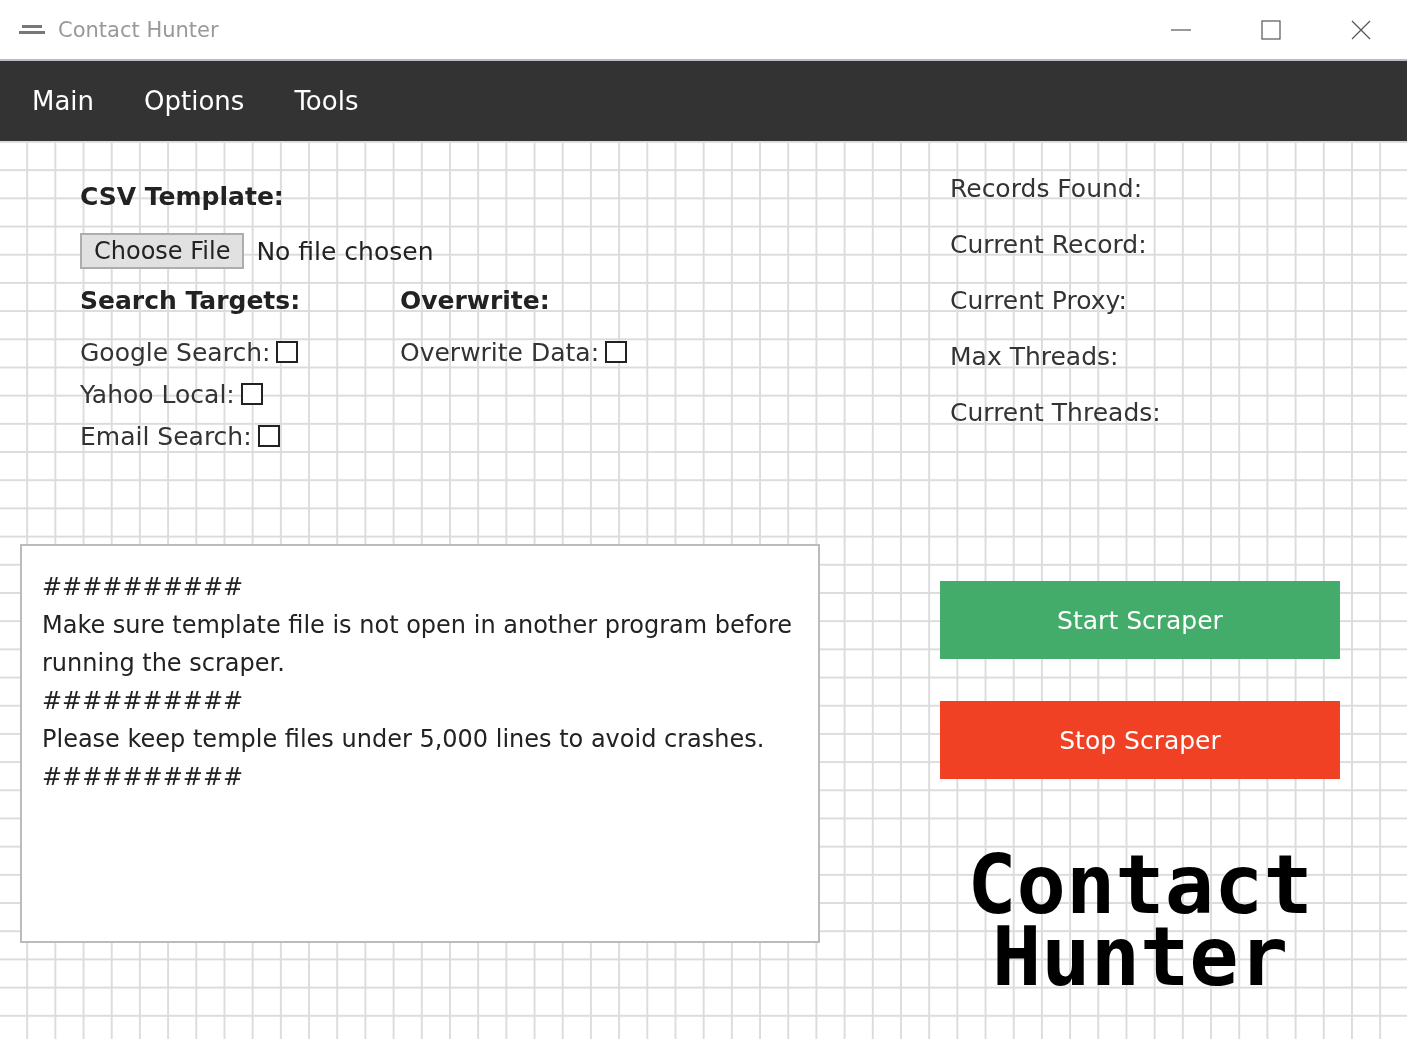  Describe the element at coordinates (1361, 29) in the screenshot. I see `close-icon` at that location.